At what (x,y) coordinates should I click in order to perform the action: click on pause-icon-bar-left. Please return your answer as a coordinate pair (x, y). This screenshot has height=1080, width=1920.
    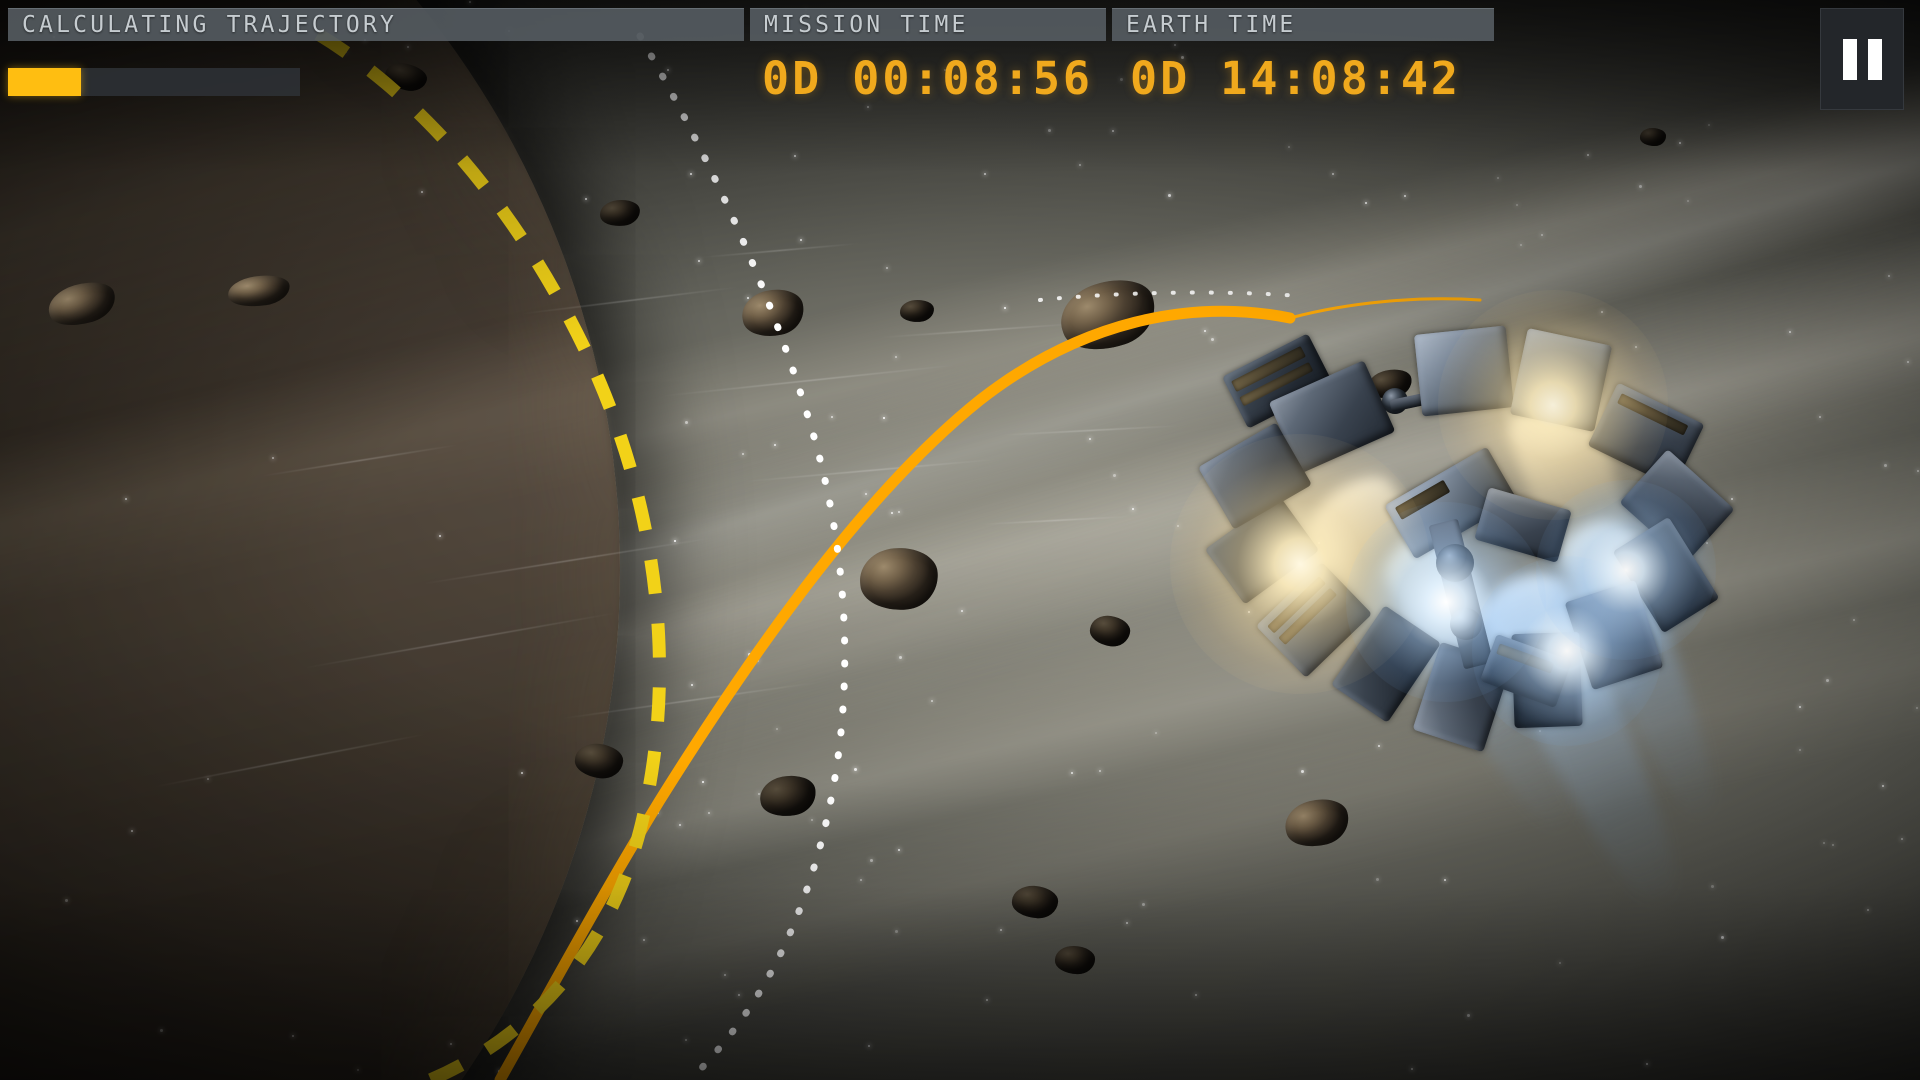
    Looking at the image, I should click on (1849, 59).